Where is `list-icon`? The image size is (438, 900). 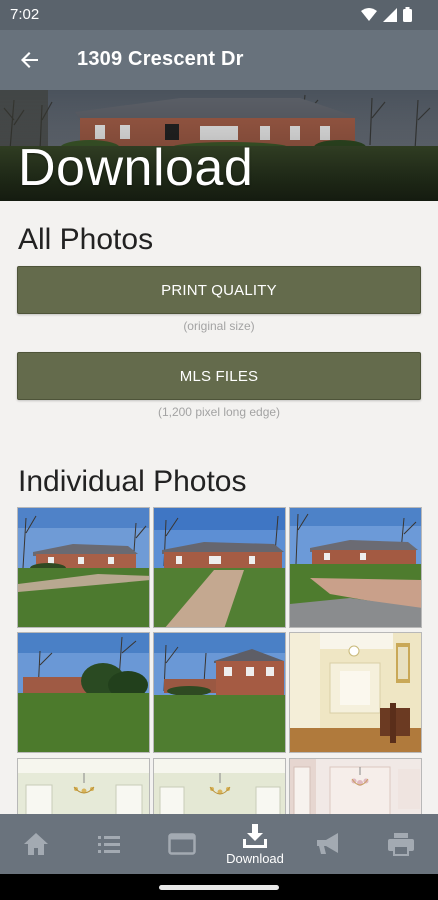
list-icon is located at coordinates (109, 844).